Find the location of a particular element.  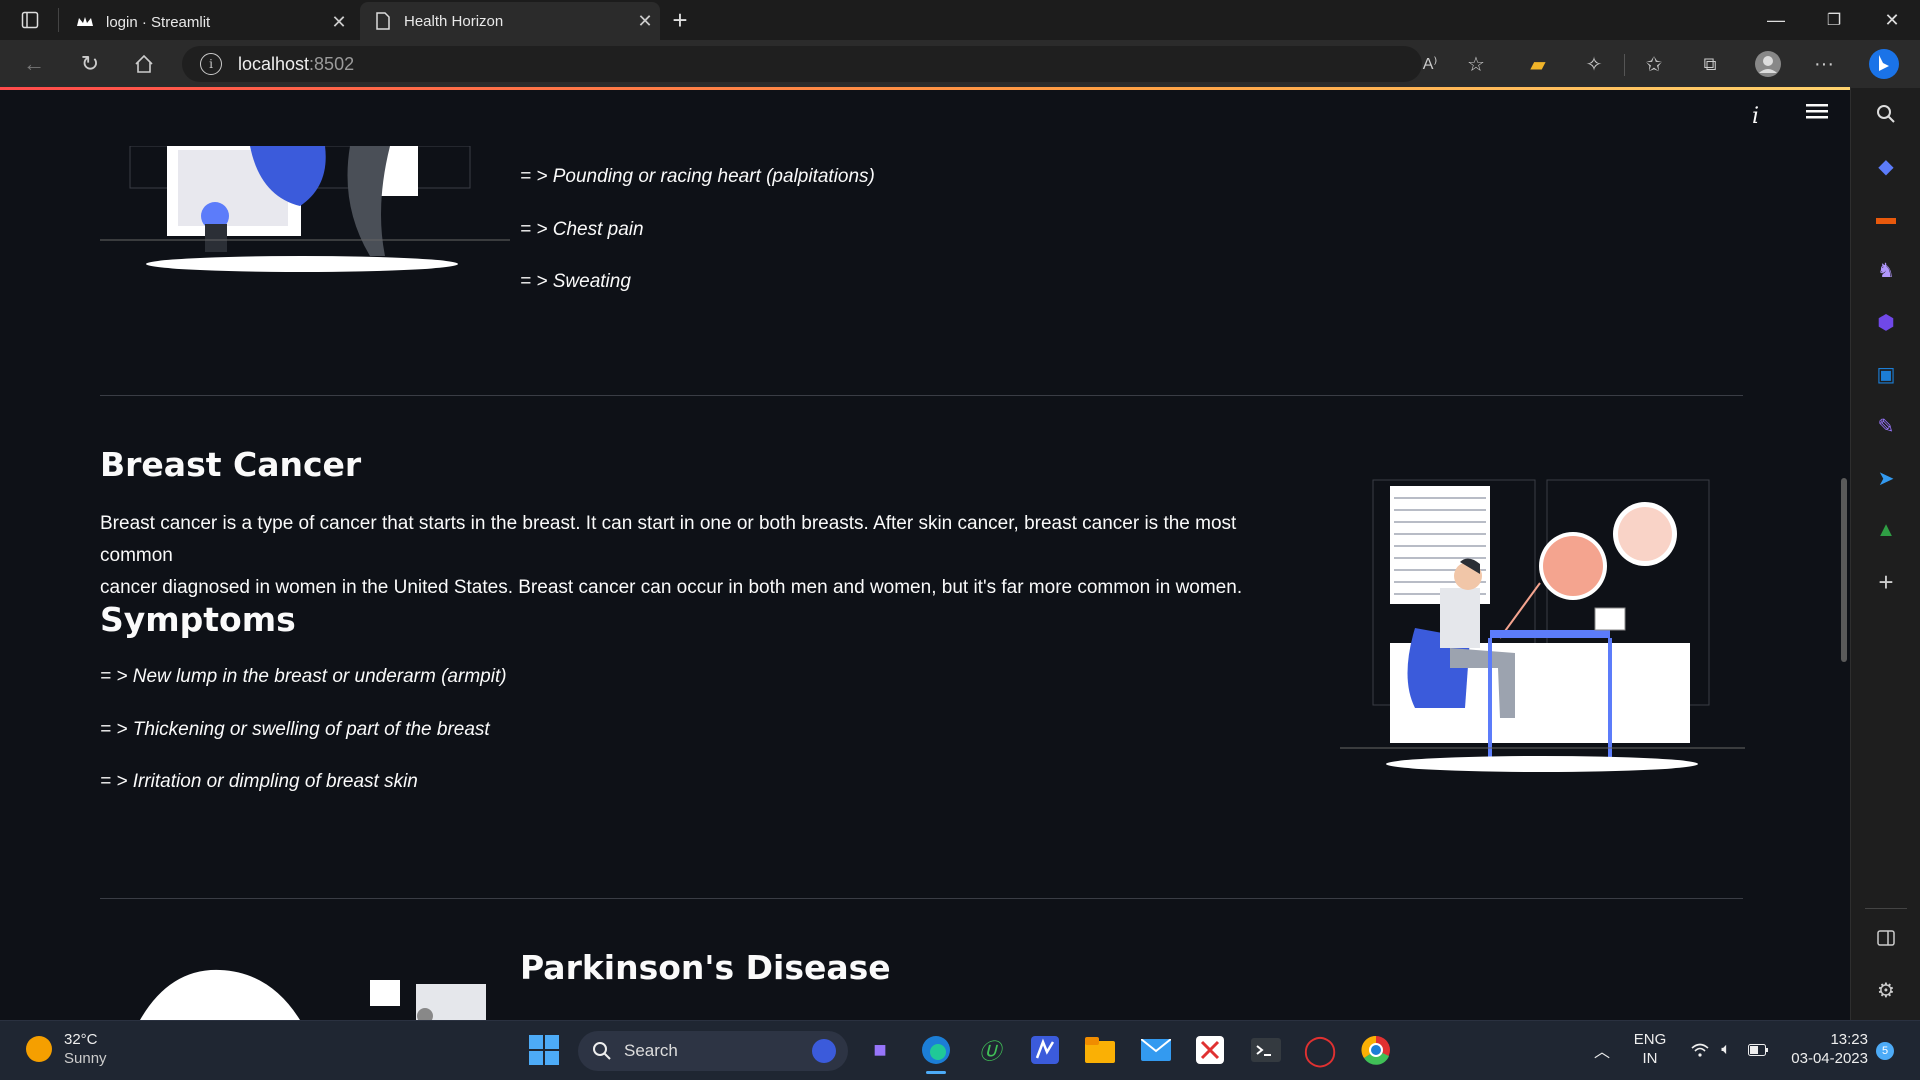

more-options-icon: ··· is located at coordinates (1824, 64).